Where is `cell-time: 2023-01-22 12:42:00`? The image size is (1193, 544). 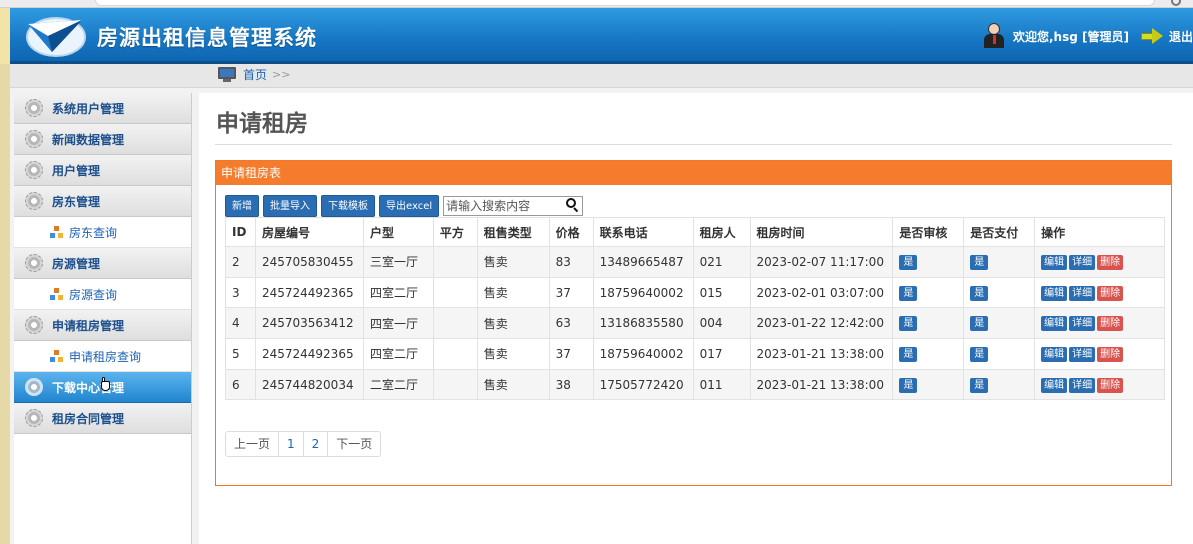 cell-time: 2023-01-22 12:42:00 is located at coordinates (821, 323).